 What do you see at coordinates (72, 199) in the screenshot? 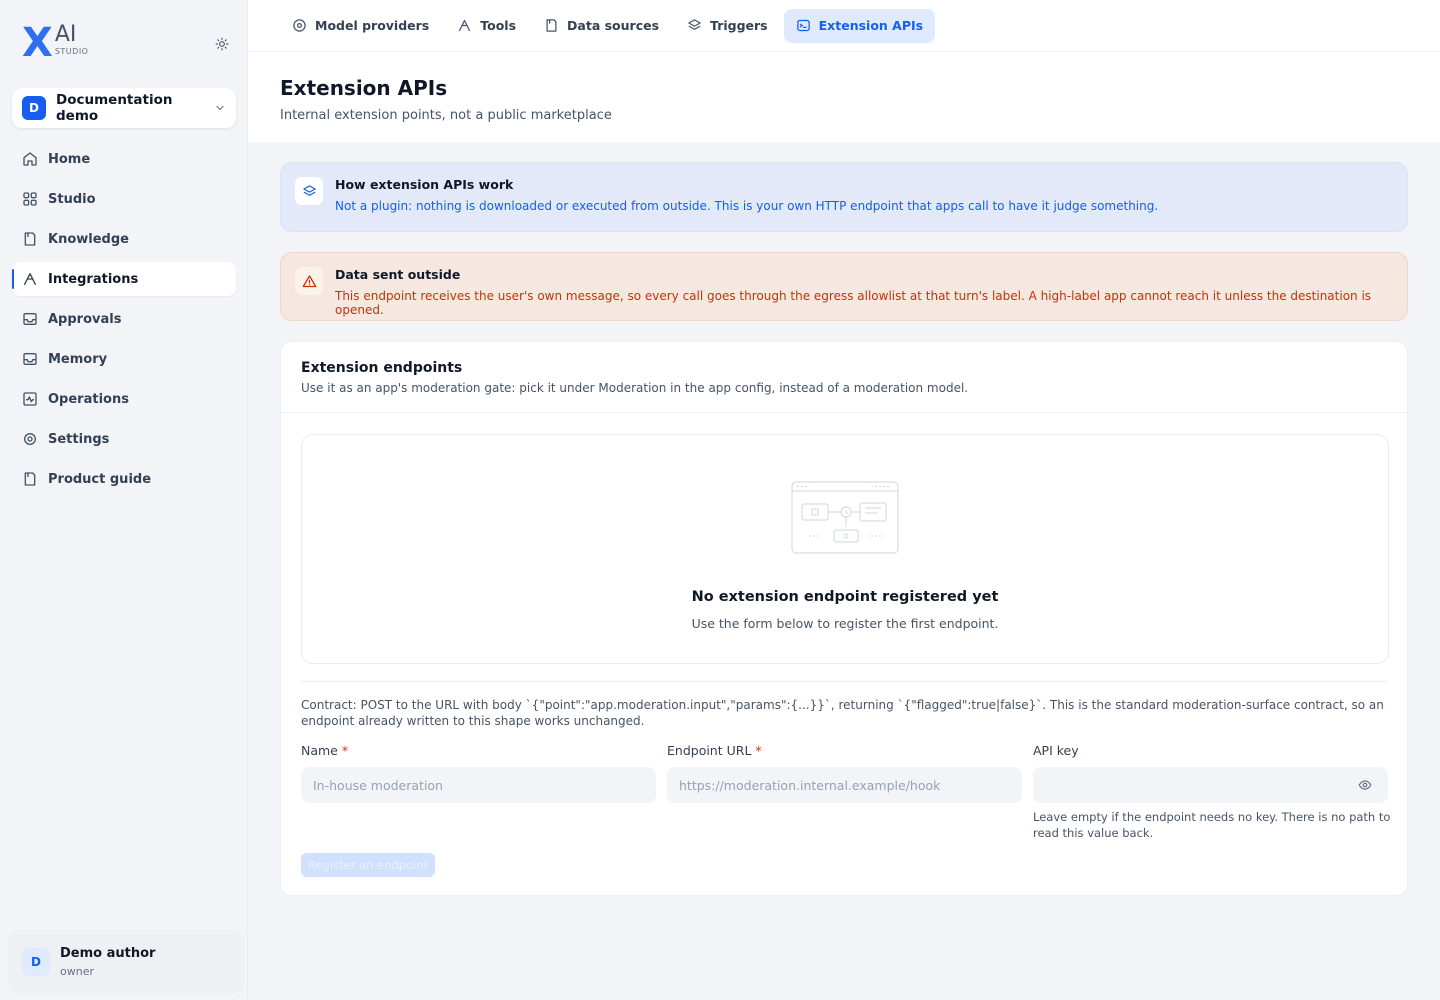
I see `sidebar-item-label: Studio` at bounding box center [72, 199].